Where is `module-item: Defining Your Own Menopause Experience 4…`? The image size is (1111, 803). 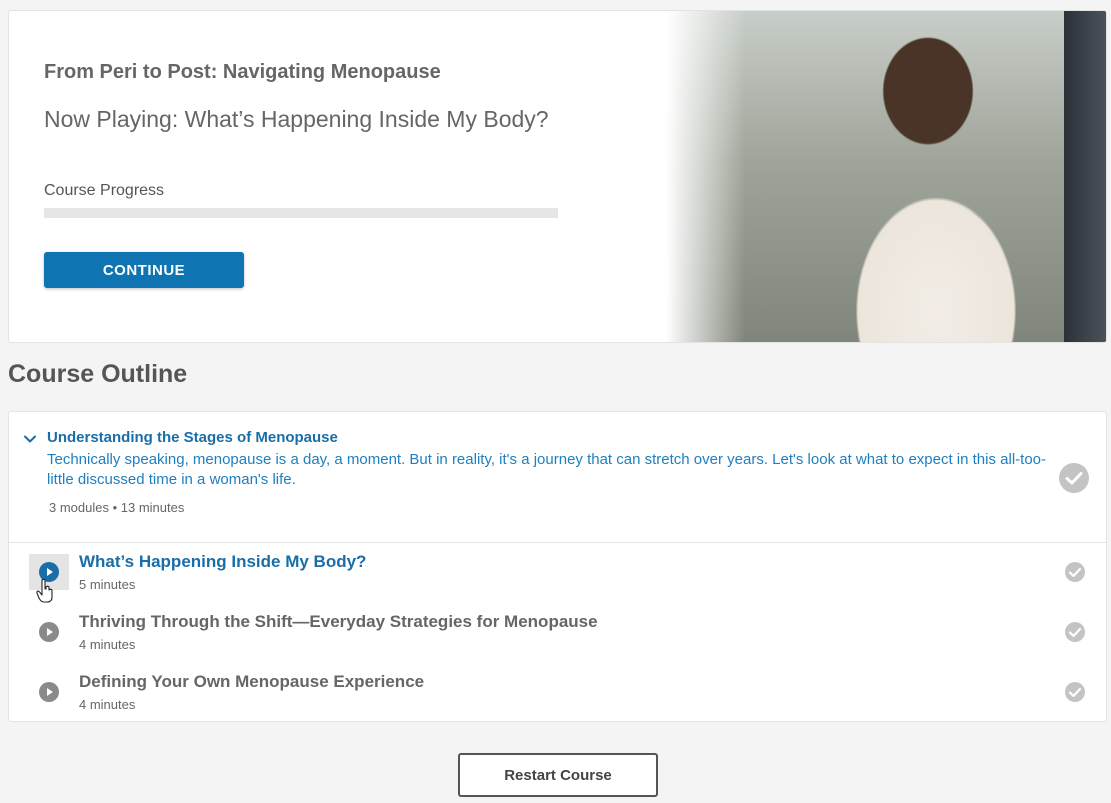 module-item: Defining Your Own Menopause Experience 4… is located at coordinates (557, 692).